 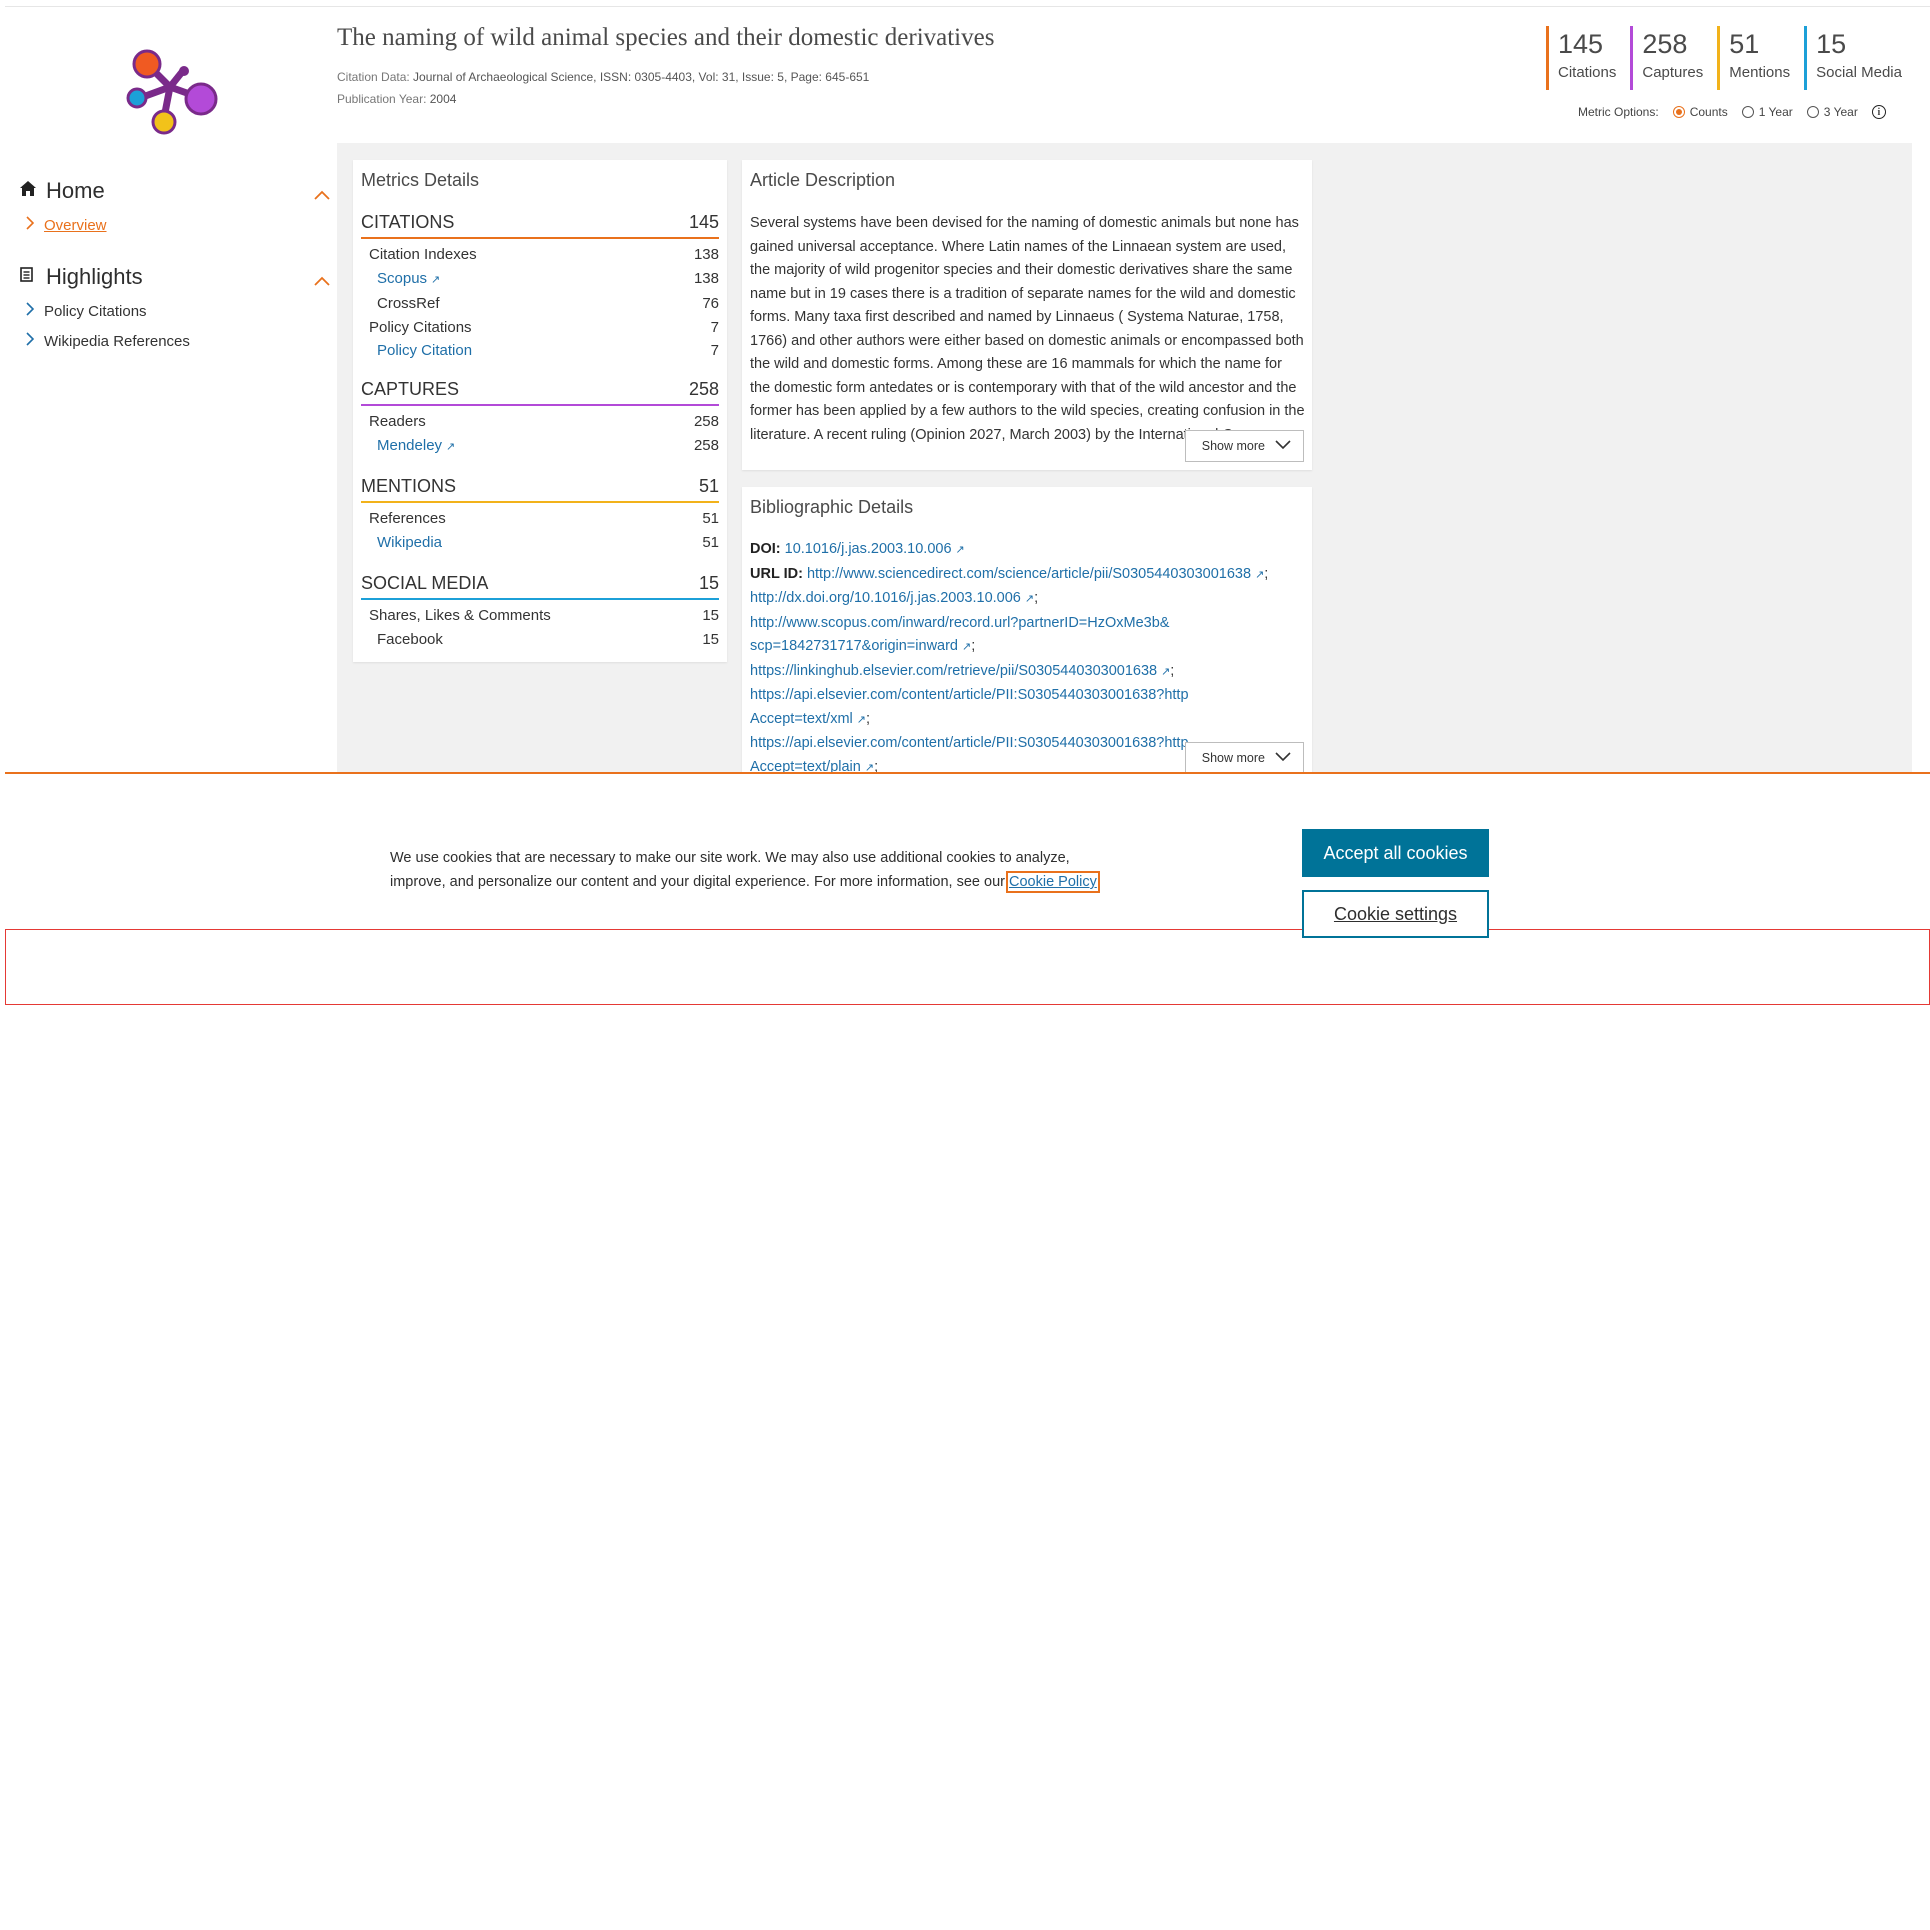 I want to click on summary-social-media: 15 Social Media, so click(x=1853, y=58).